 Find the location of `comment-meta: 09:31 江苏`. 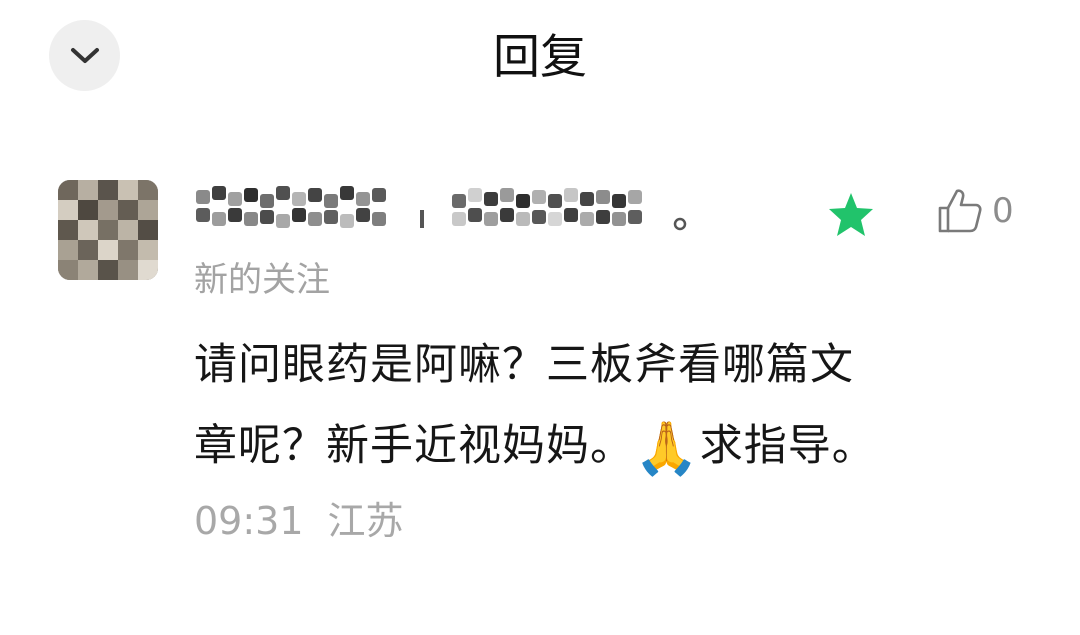

comment-meta: 09:31 江苏 is located at coordinates (299, 521).